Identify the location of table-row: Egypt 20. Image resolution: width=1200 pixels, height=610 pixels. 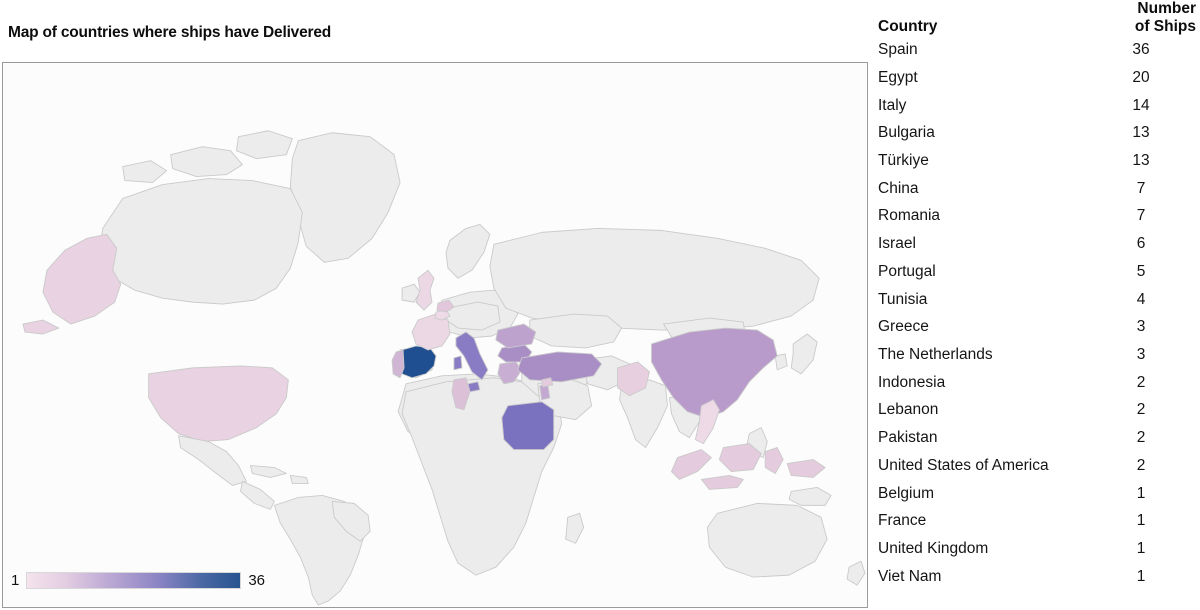
(1037, 78).